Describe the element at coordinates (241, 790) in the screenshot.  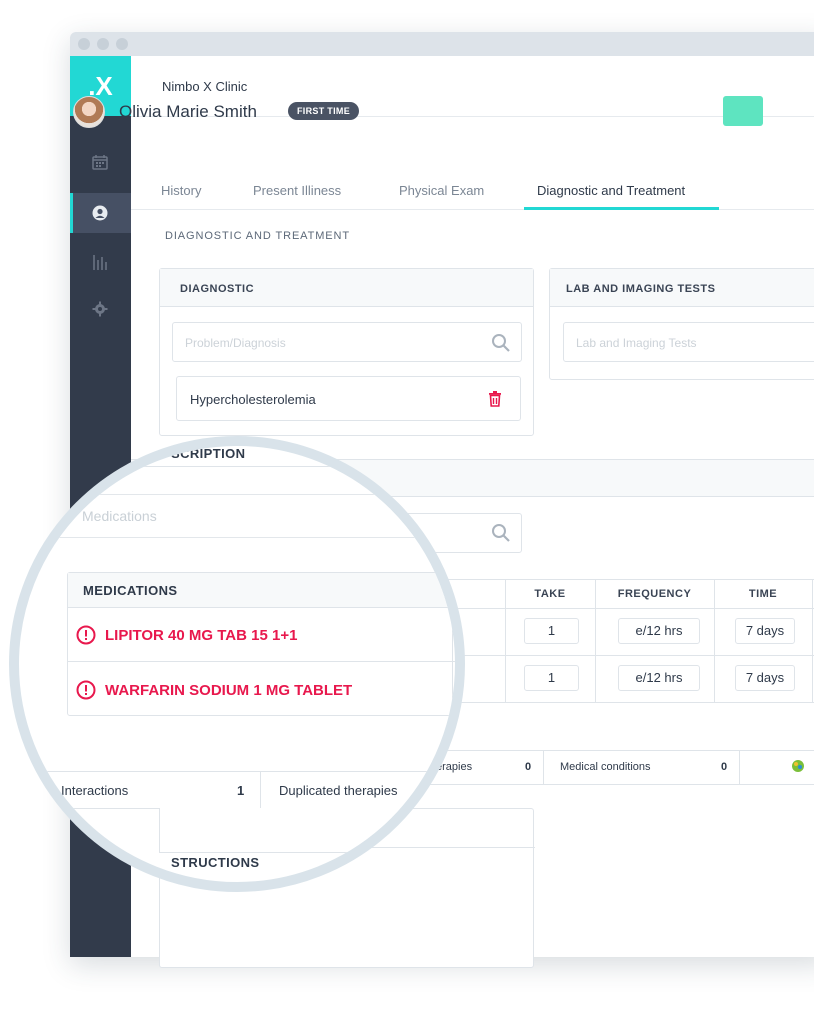
I see `interactions-count: 1` at that location.